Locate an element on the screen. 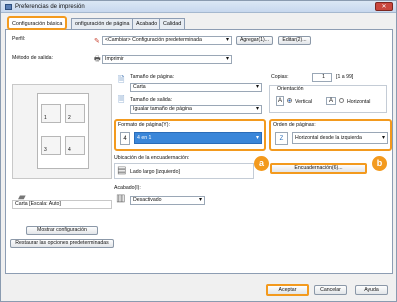  finishing-select: Desactivado is located at coordinates (167, 200).